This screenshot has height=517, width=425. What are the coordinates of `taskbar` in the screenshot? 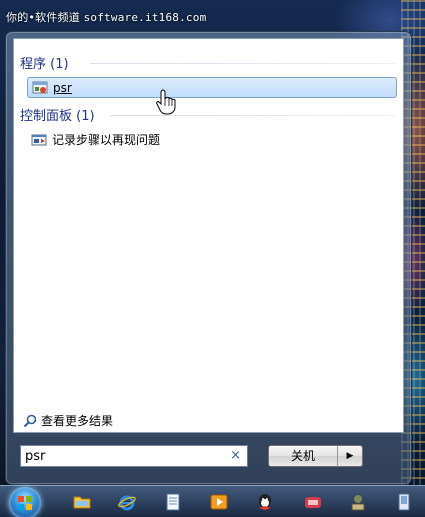 It's located at (212, 501).